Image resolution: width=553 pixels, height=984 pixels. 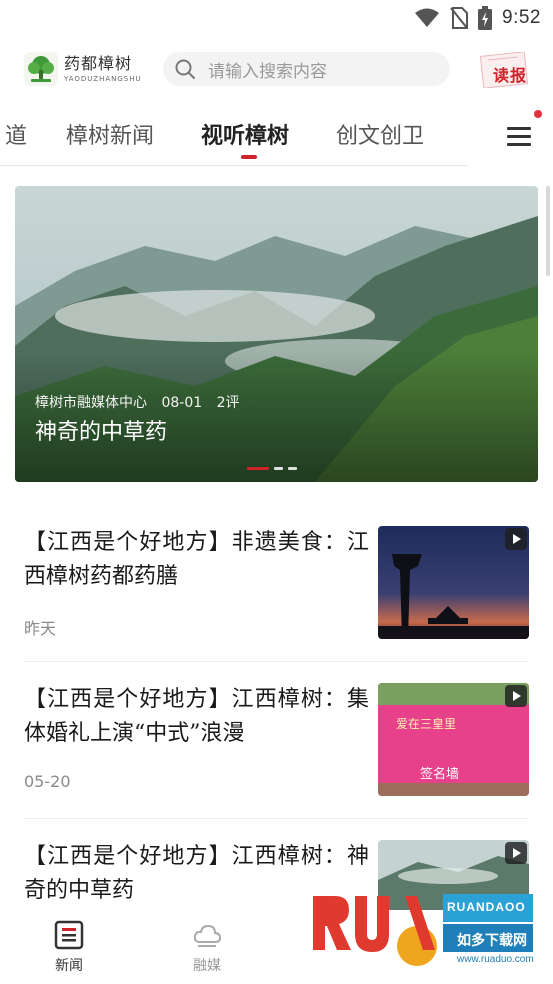 I want to click on banner-source: 樟树市融媒体中心, so click(x=91, y=403).